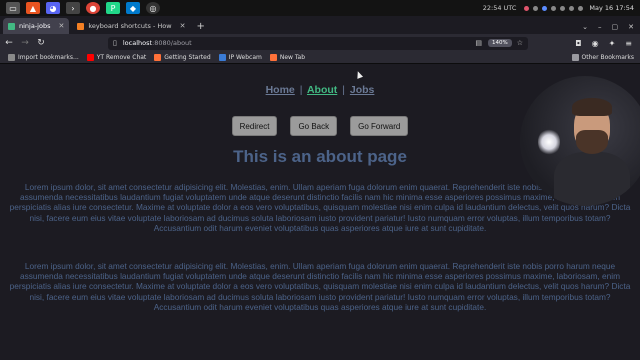 This screenshot has width=640, height=360. I want to click on url-path: :8080/about, so click(172, 43).